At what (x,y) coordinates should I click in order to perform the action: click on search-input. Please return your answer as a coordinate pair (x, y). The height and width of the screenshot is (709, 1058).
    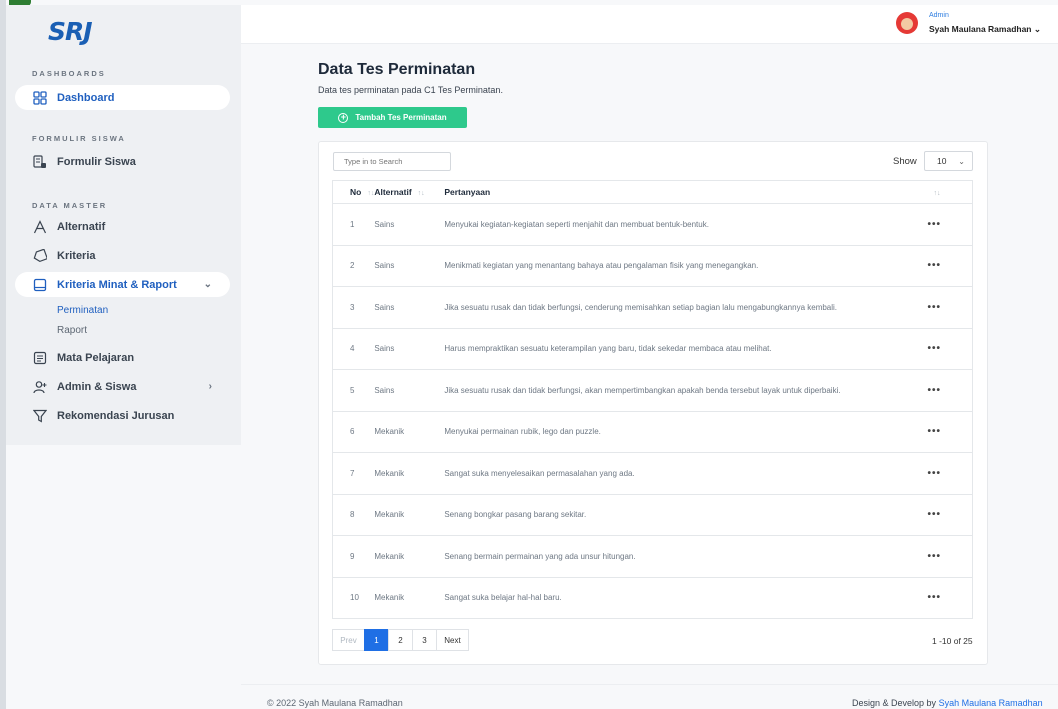
    Looking at the image, I should click on (392, 161).